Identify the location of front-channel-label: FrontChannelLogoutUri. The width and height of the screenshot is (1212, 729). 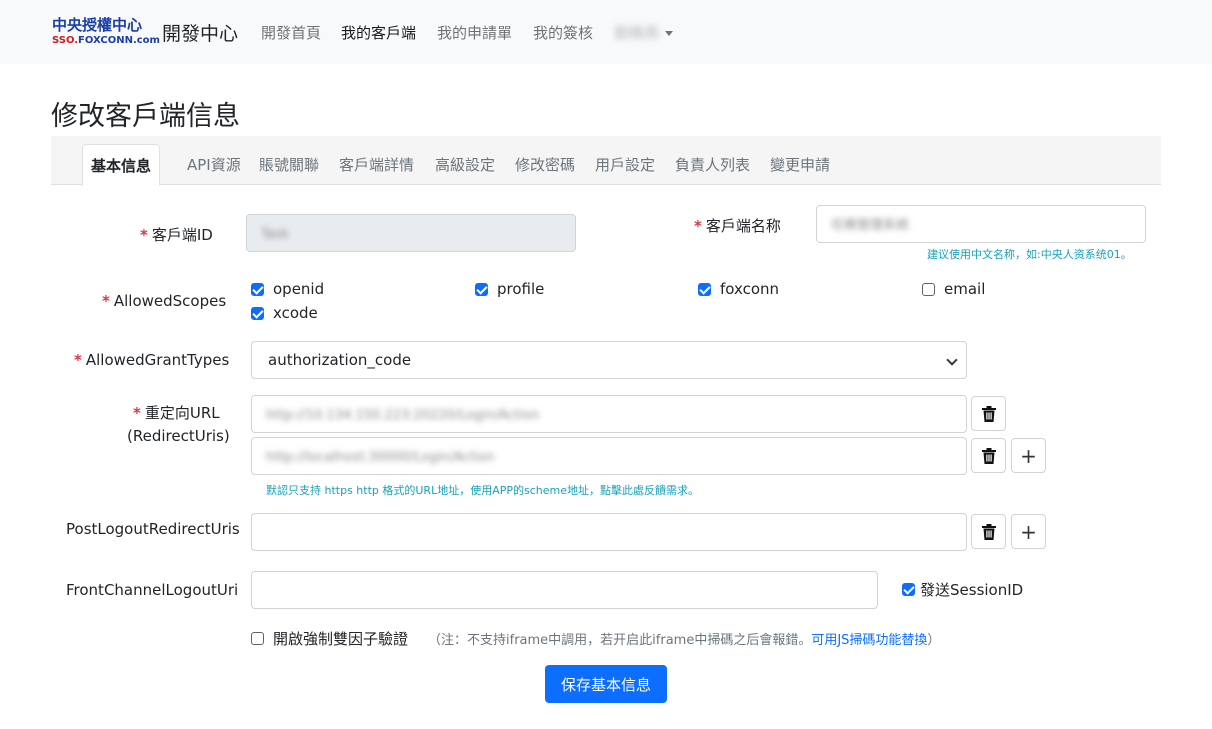
(152, 590).